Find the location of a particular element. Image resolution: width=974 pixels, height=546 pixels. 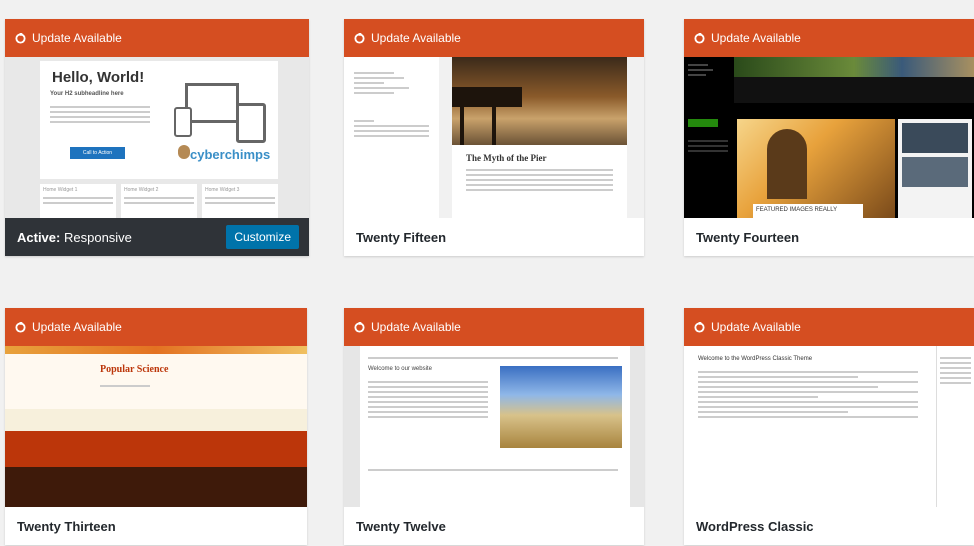

theme-name: WordPress Classic is located at coordinates (829, 526).